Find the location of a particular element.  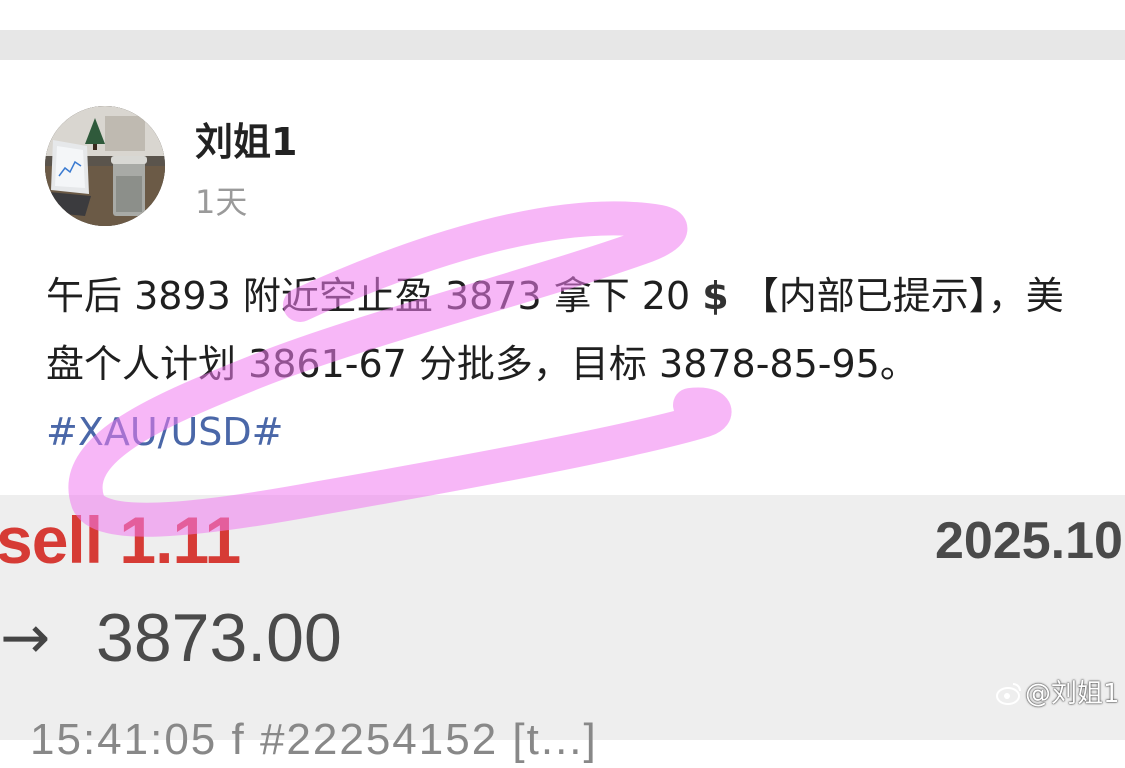

watermark-text: @刘姐1 is located at coordinates (1072, 694).